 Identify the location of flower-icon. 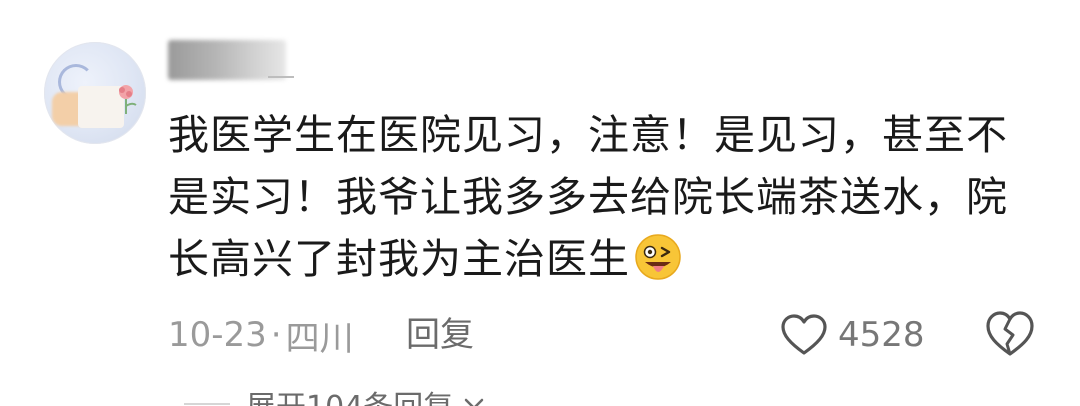
(128, 99).